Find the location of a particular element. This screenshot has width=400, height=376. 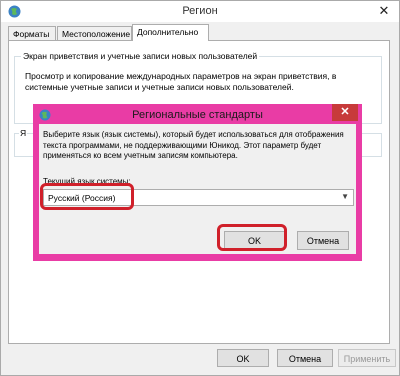

close-icon: ✕ is located at coordinates (384, 11).